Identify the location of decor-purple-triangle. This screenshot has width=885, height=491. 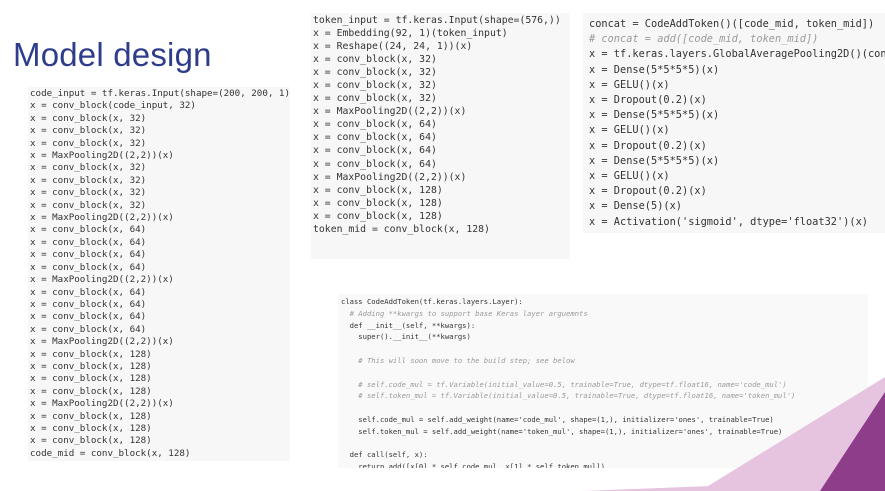
(852, 441).